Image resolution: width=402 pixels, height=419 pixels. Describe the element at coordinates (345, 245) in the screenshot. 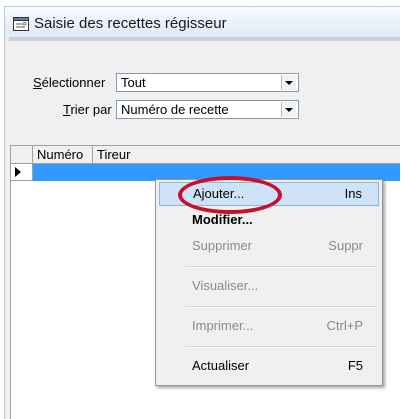

I see `menu-item-supprimer-shortcut: Suppr` at that location.